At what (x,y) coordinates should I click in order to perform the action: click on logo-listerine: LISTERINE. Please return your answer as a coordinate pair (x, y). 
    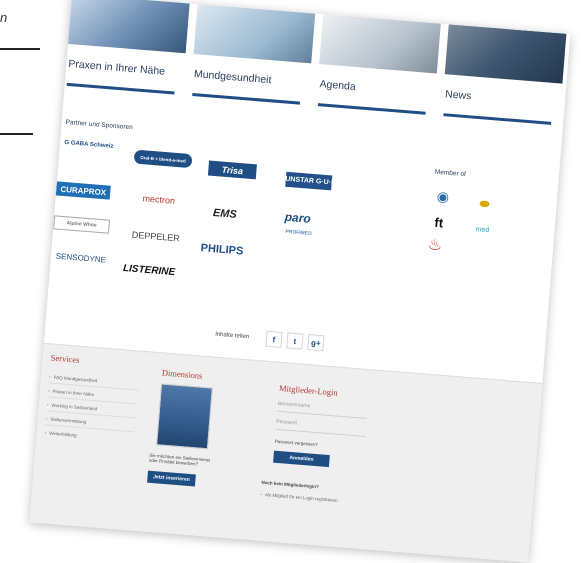
    Looking at the image, I should click on (149, 270).